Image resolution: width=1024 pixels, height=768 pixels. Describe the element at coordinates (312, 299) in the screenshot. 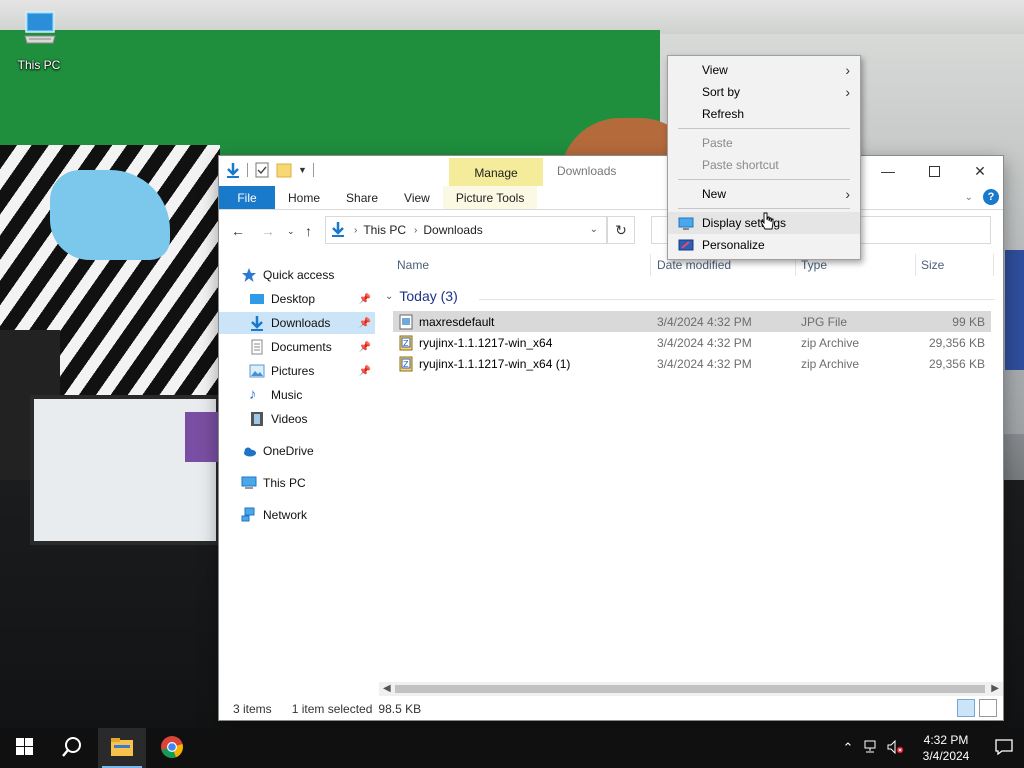

I see `sidebar-item-desktop: Desktop 📌` at that location.